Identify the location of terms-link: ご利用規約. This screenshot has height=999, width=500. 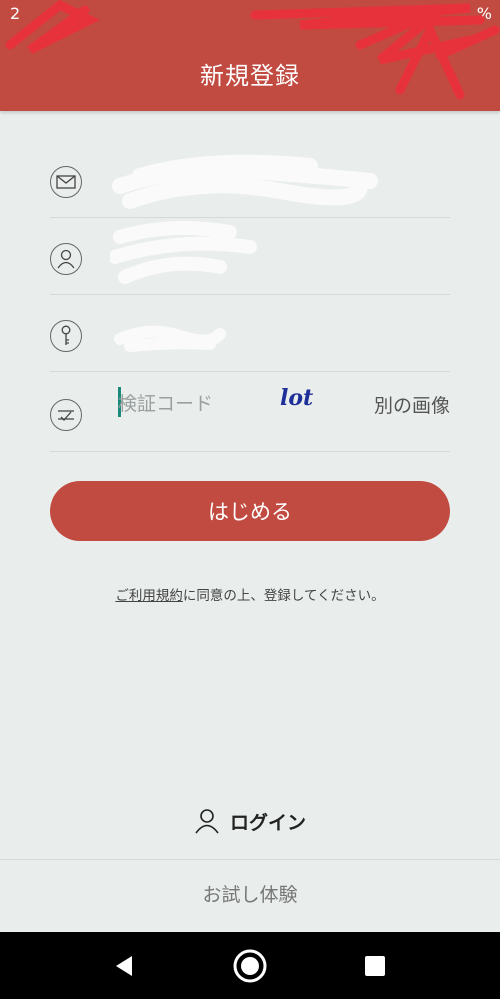
(149, 596).